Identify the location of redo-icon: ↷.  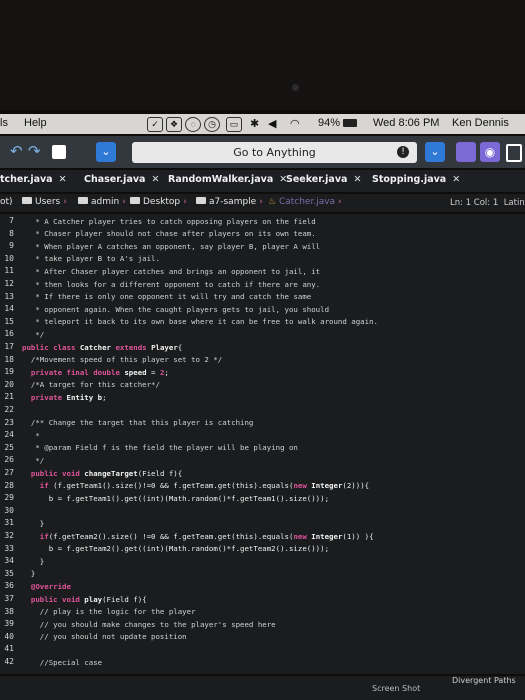
(34, 151).